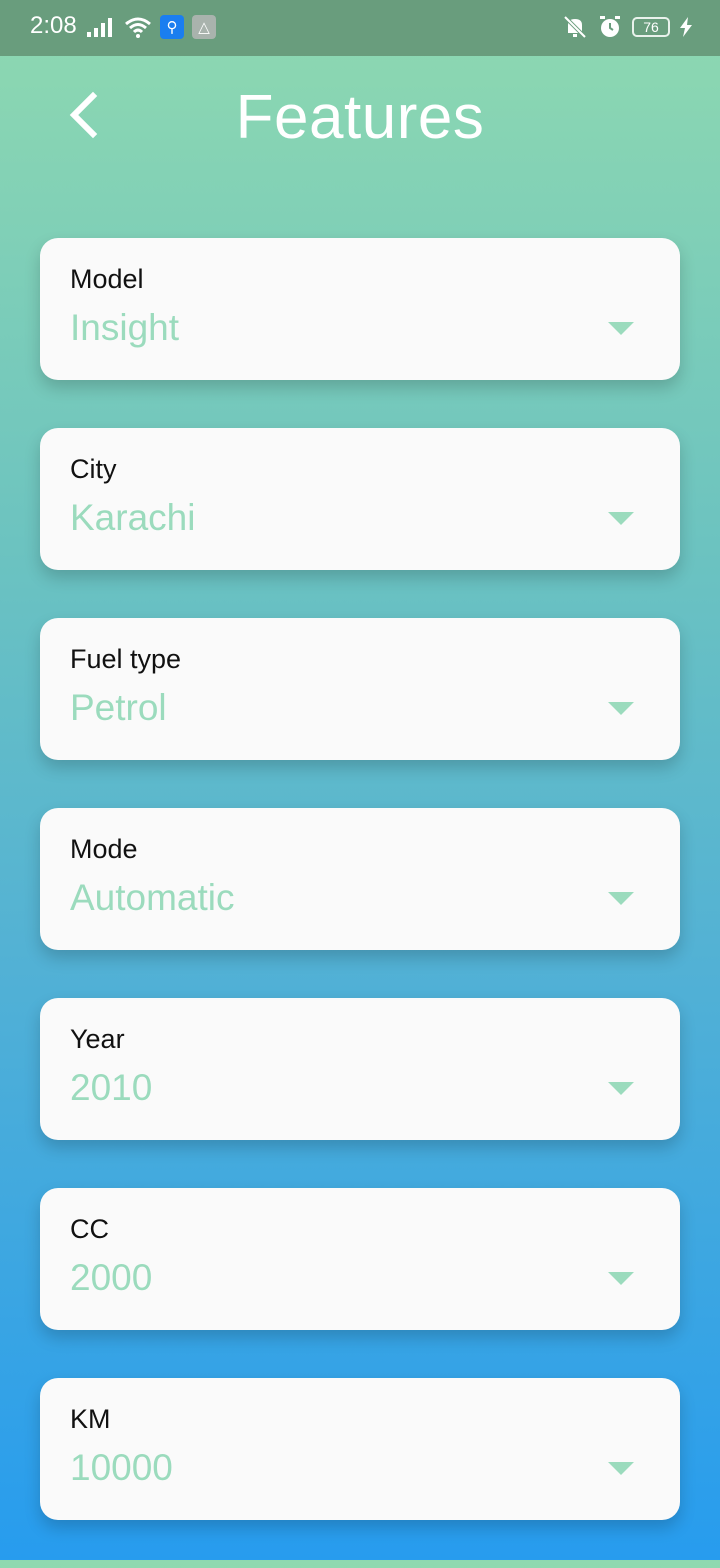 The image size is (720, 1568). Describe the element at coordinates (97, 1039) in the screenshot. I see `field-label: Year` at that location.